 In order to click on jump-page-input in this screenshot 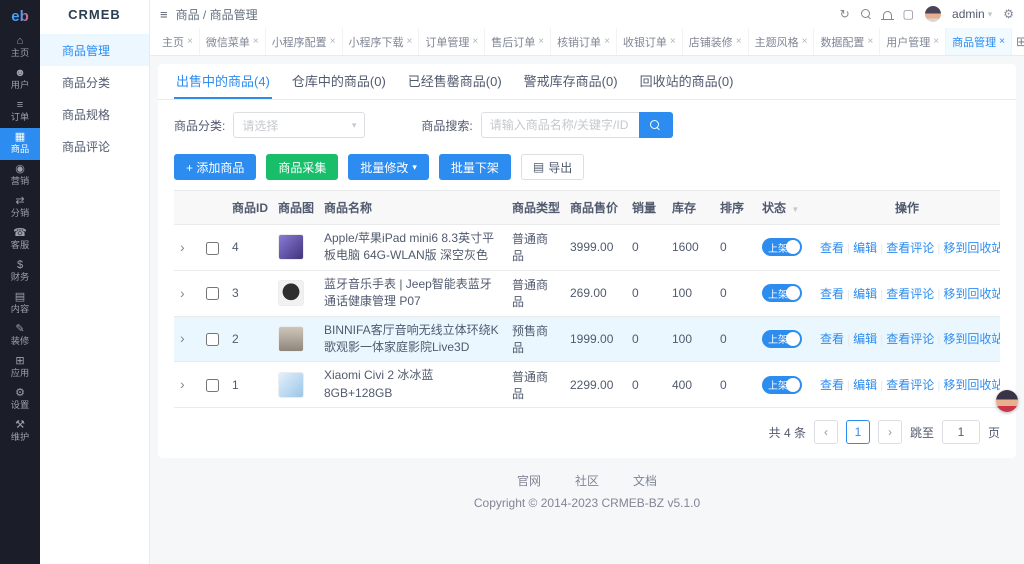, I will do `click(960, 432)`.